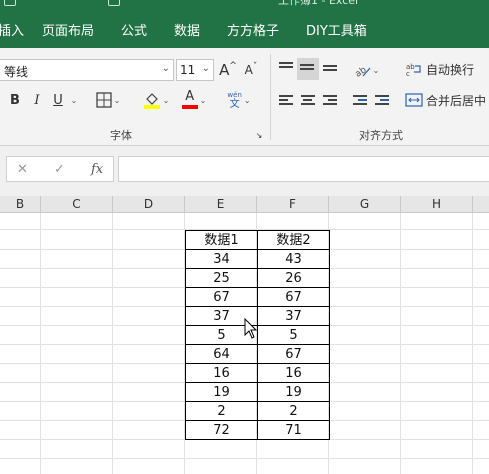  I want to click on orientation-button: ab ⌄, so click(366, 70).